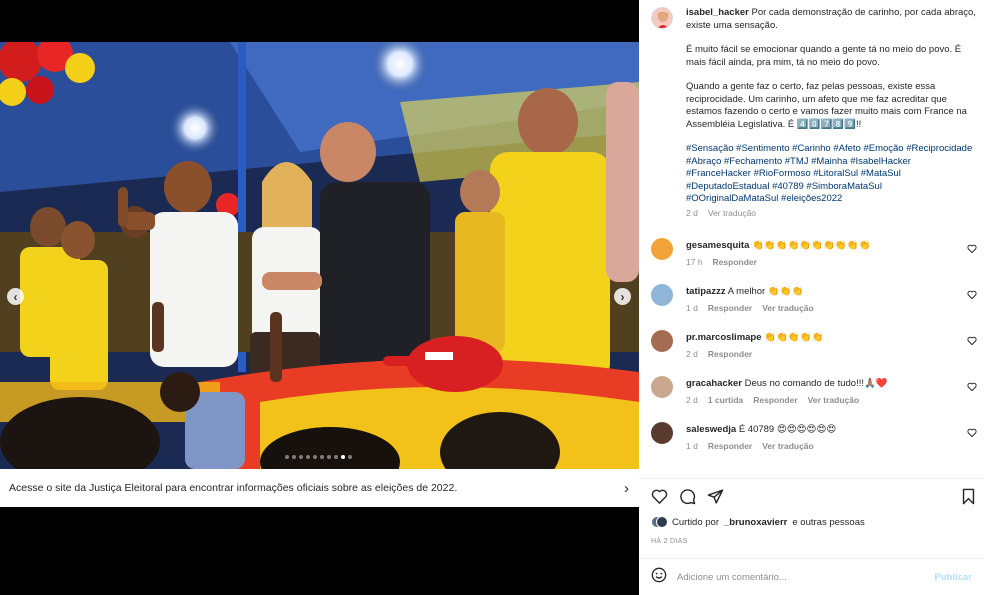 This screenshot has width=984, height=595. I want to click on comment-item: gesamesquita 👏👏👏👏👏👏👏👏👏👏 17 h Responder, so click(816, 258).